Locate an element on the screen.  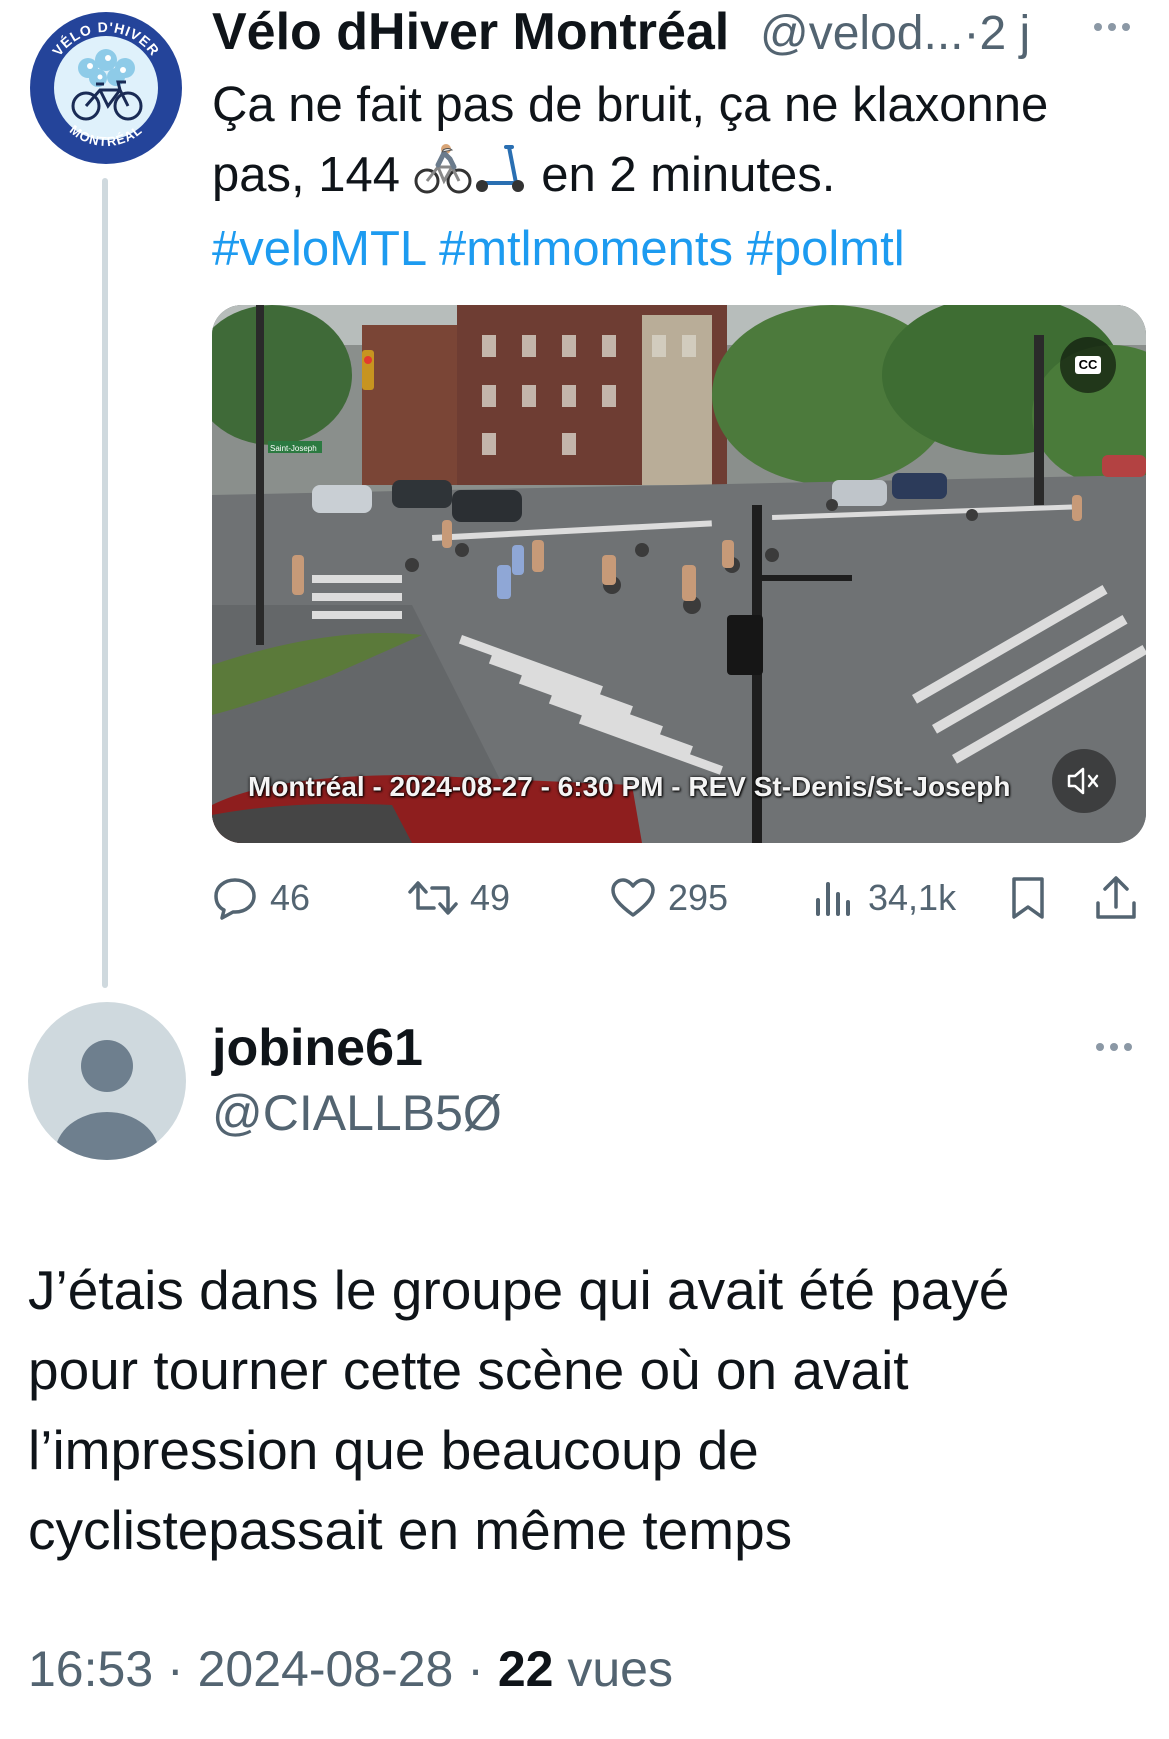
reply-text-line: l’impression que beaucoup de is located at coordinates (393, 1450).